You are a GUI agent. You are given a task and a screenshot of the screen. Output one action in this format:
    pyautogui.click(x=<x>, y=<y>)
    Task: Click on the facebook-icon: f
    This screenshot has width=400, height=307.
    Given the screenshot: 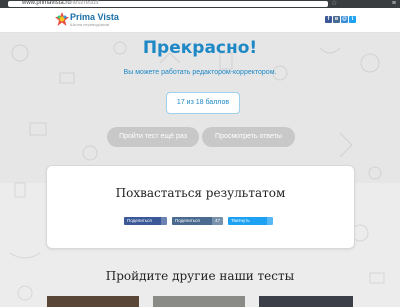 What is the action you would take?
    pyautogui.click(x=328, y=19)
    